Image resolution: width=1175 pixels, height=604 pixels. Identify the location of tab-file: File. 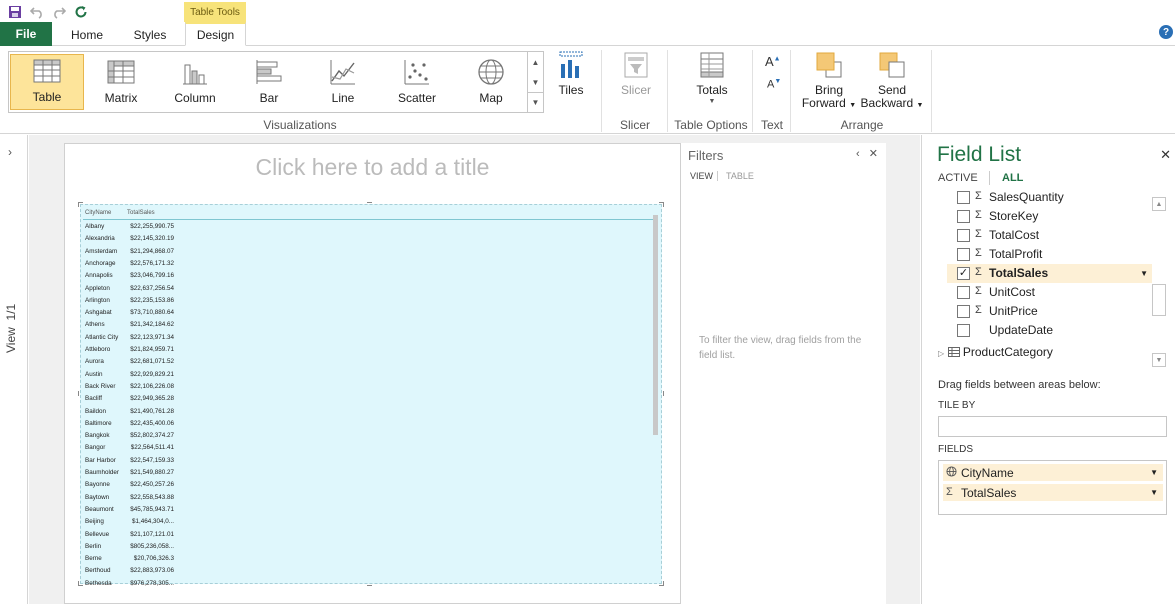
(26, 34).